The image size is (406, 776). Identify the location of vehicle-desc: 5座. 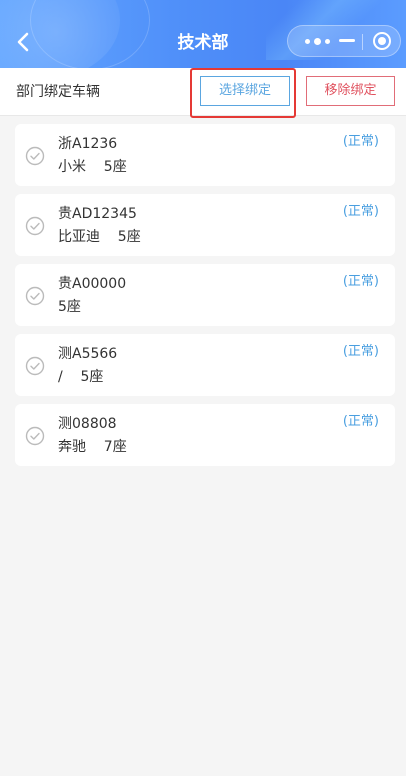
(69, 307).